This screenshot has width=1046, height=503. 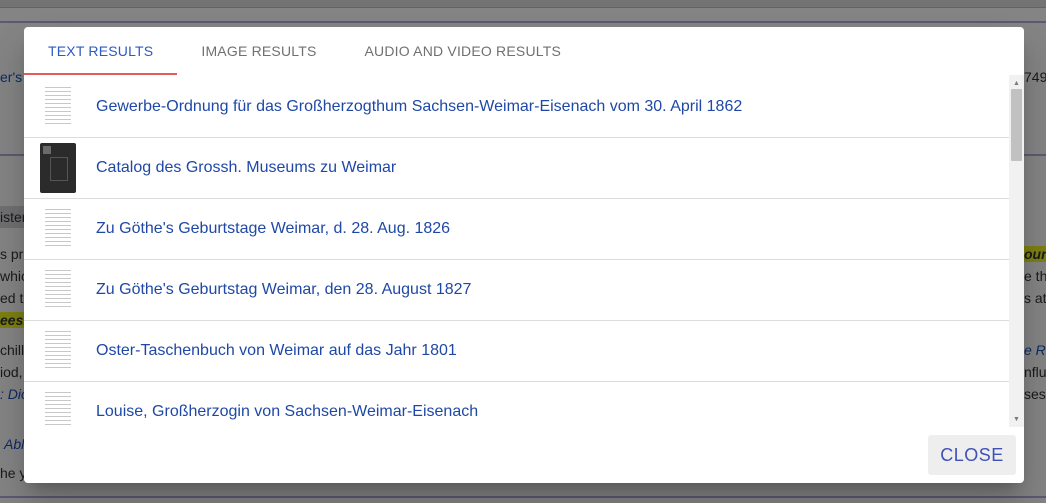 What do you see at coordinates (1016, 251) in the screenshot?
I see `results-scrollbar: ▲ ▼` at bounding box center [1016, 251].